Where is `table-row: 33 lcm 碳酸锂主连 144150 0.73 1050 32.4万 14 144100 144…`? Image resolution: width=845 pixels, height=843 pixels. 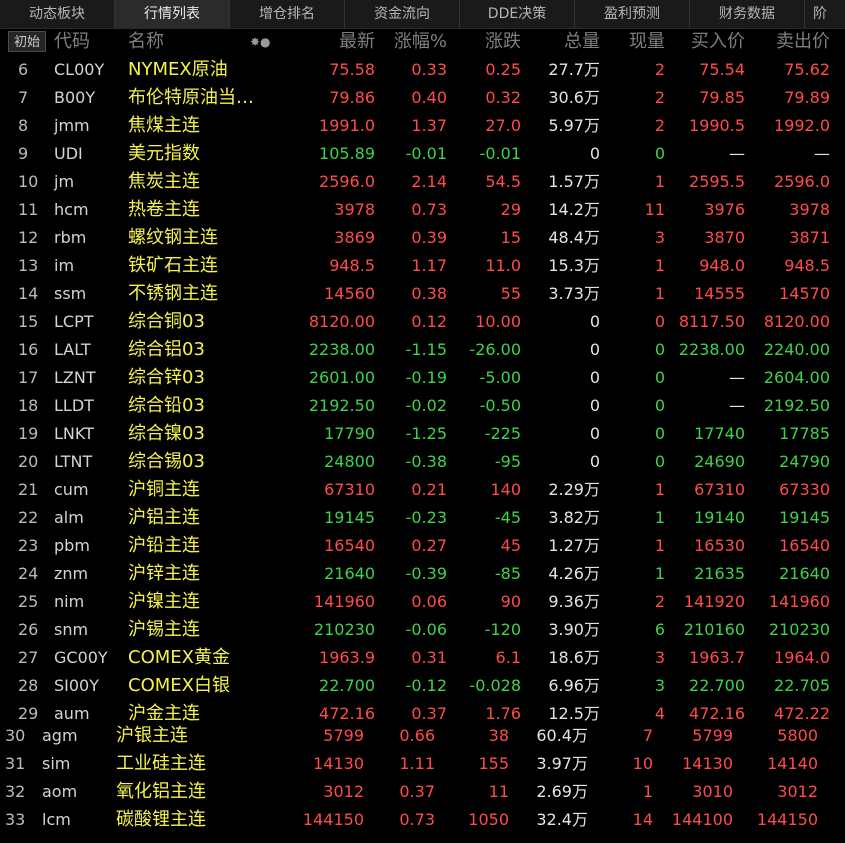 table-row: 33 lcm 碳酸锂主连 144150 0.73 1050 32.4万 14 144100 144… is located at coordinates (422, 820).